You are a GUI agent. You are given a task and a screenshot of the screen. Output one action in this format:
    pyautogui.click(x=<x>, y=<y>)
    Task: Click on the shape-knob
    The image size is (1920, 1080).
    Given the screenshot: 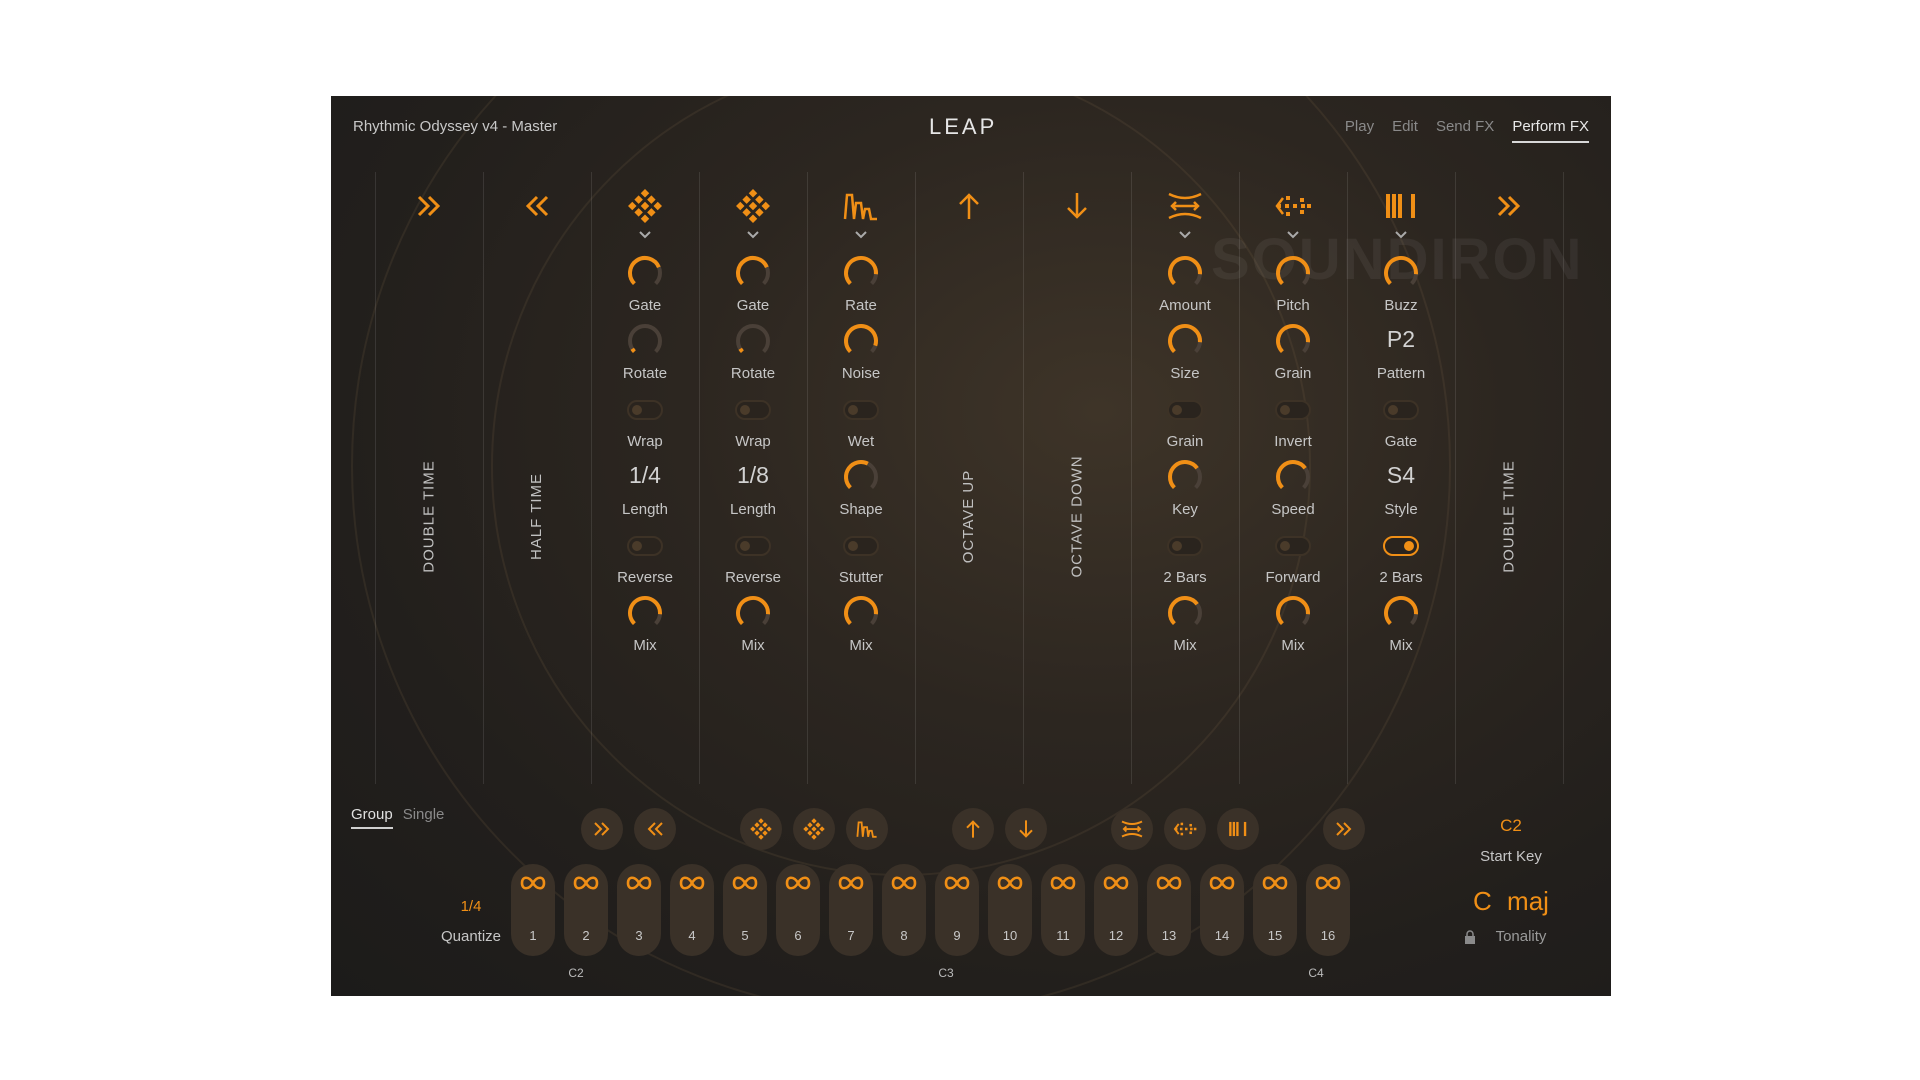 What is the action you would take?
    pyautogui.click(x=861, y=477)
    